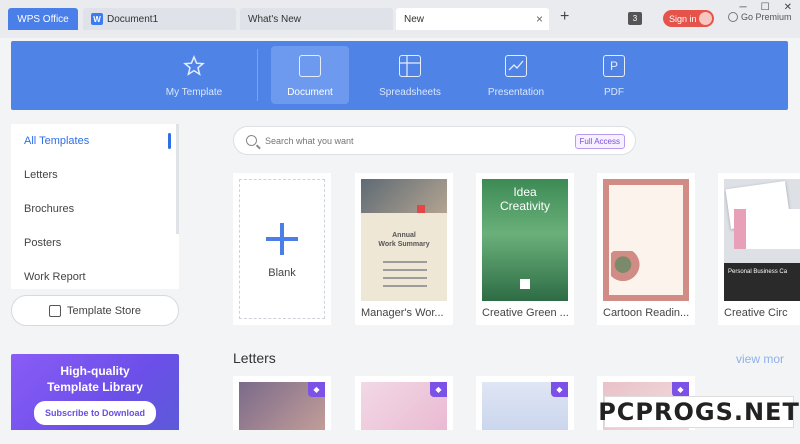 The width and height of the screenshot is (800, 444). I want to click on category-pdf: P PDF, so click(614, 75).